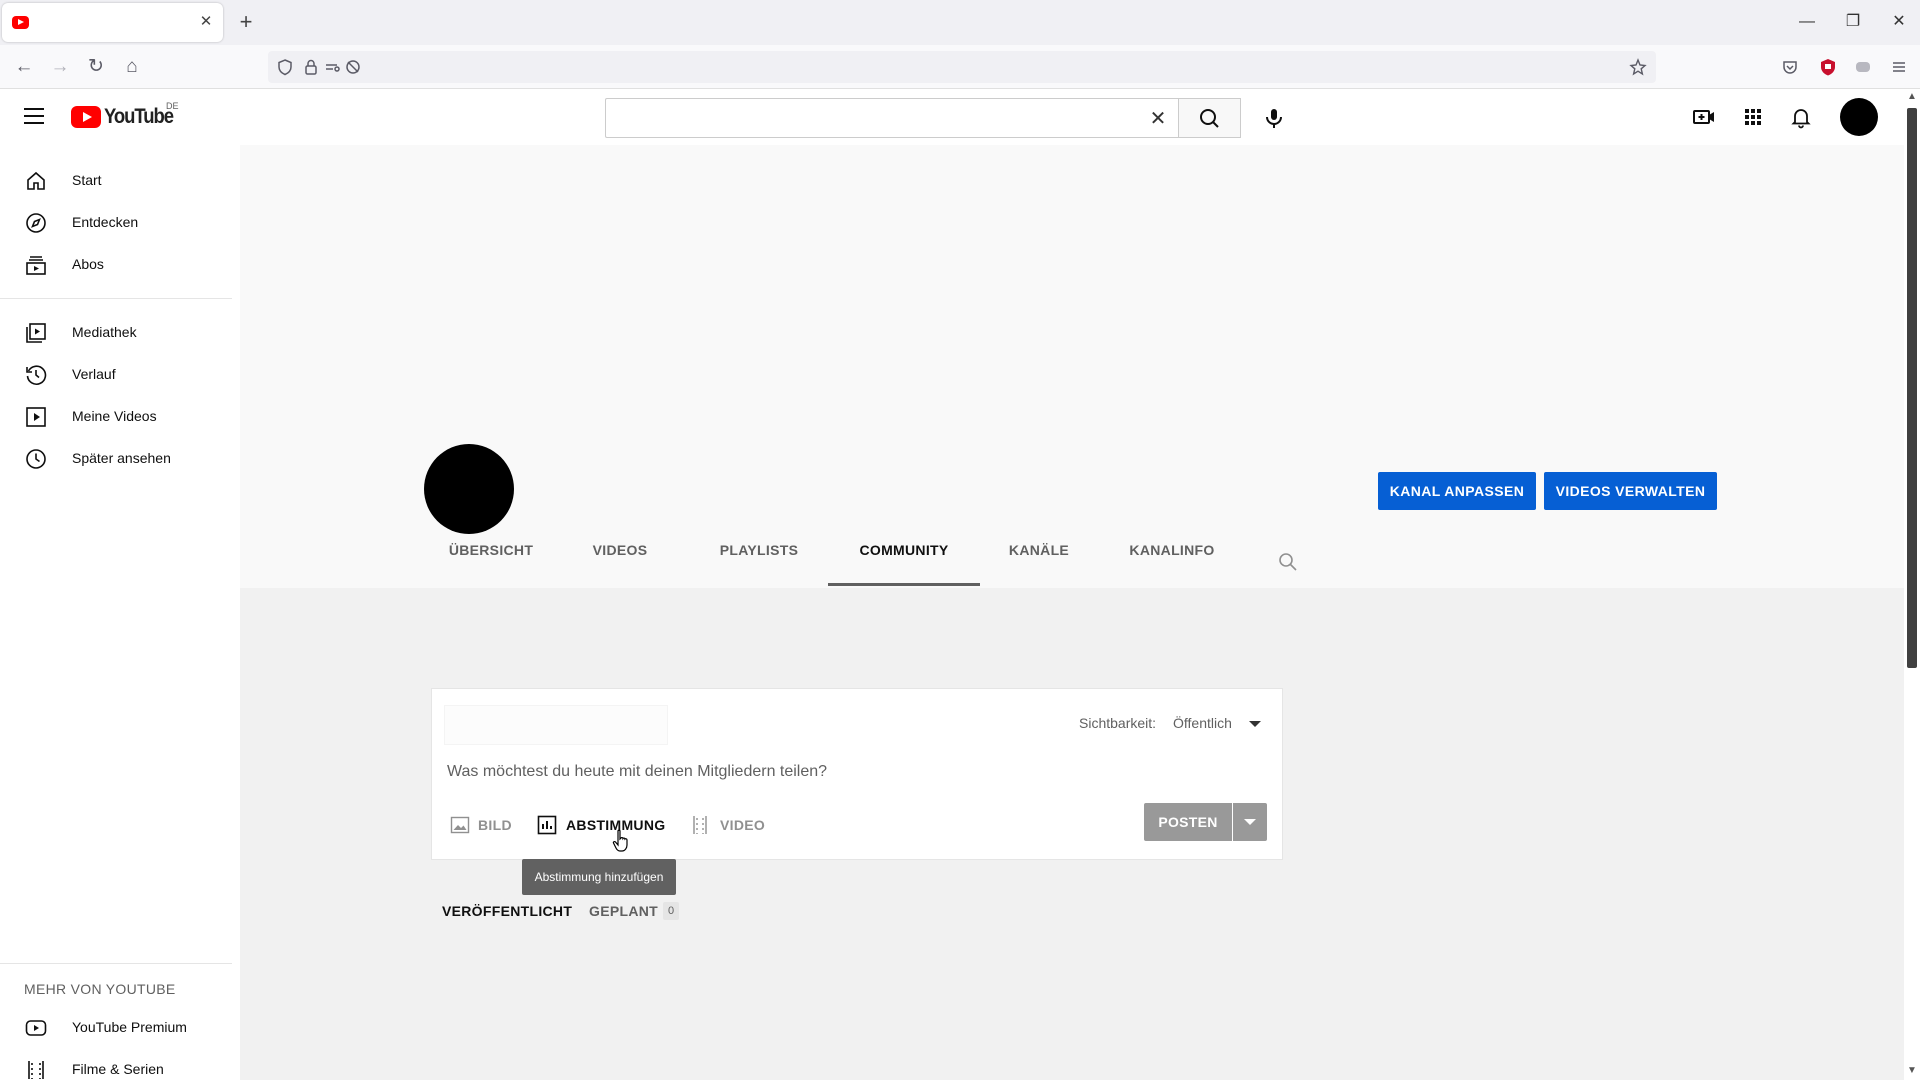 The width and height of the screenshot is (1920, 1080). I want to click on channel-avatar, so click(469, 489).